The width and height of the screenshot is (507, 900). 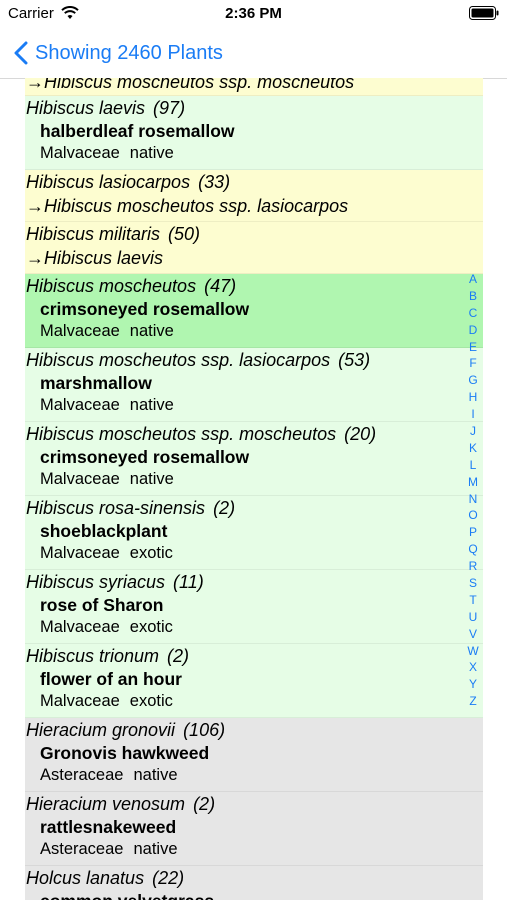 I want to click on index-letter: U, so click(x=473, y=617).